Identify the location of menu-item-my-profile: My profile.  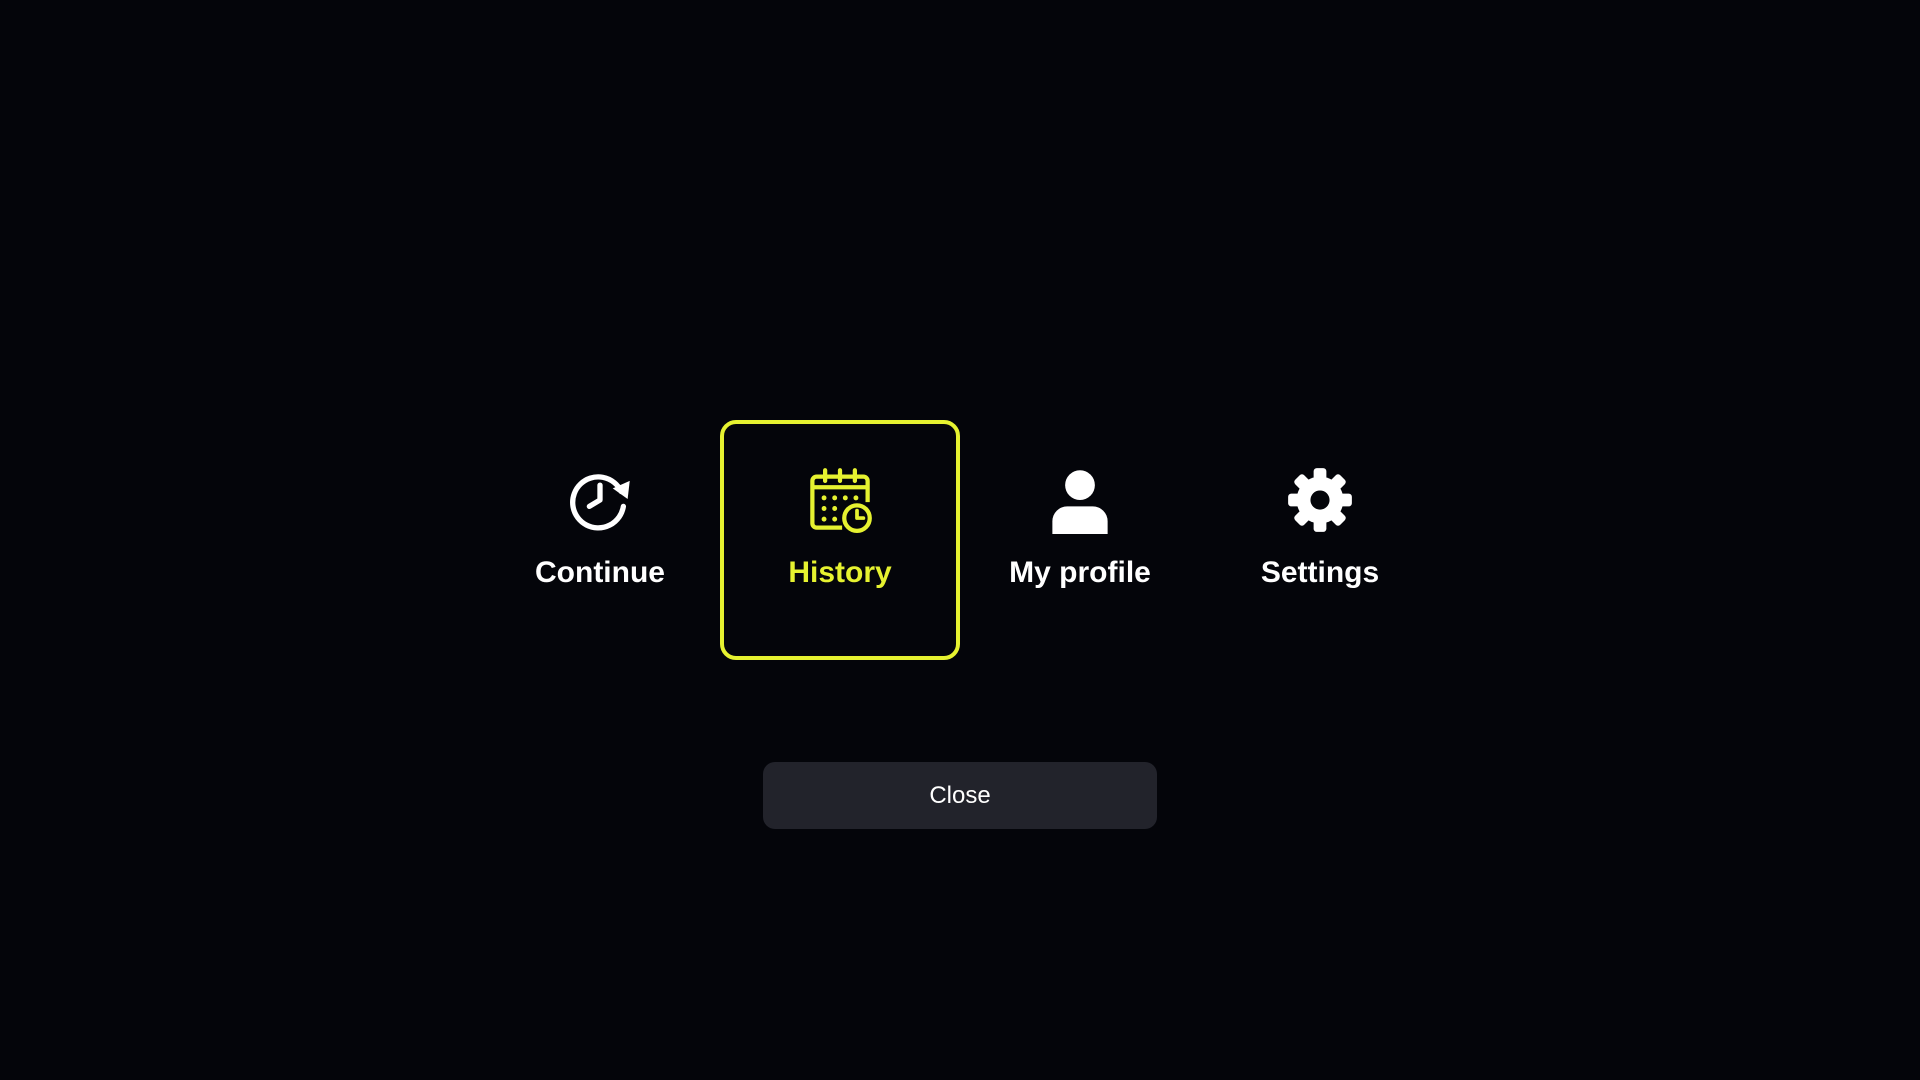
(1080, 540).